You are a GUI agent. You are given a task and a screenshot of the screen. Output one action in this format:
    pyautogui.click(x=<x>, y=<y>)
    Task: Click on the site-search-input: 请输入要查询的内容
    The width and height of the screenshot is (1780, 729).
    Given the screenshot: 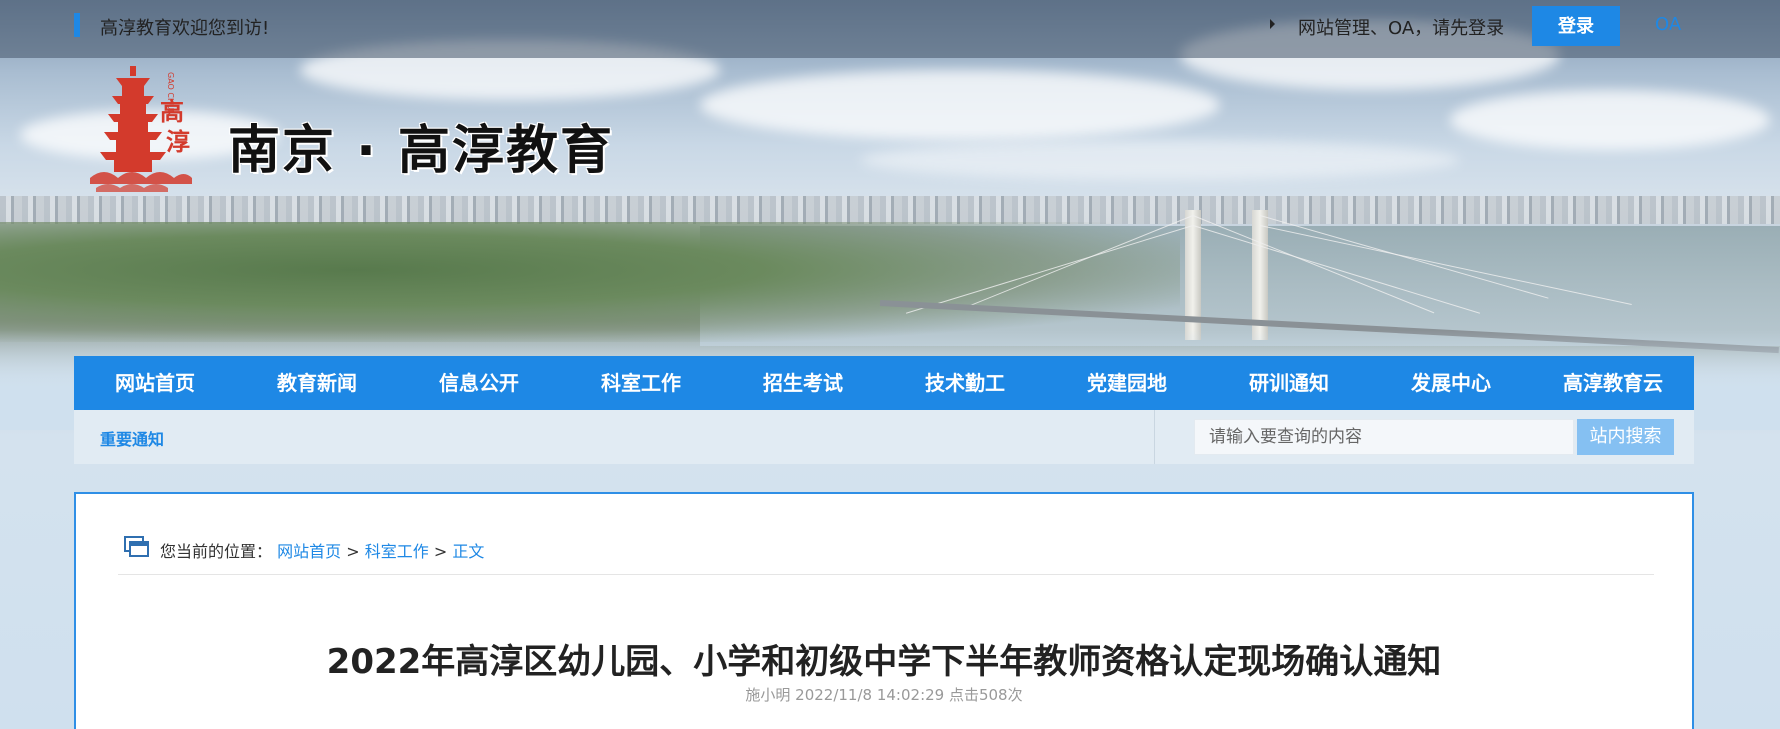 What is the action you would take?
    pyautogui.click(x=1384, y=437)
    